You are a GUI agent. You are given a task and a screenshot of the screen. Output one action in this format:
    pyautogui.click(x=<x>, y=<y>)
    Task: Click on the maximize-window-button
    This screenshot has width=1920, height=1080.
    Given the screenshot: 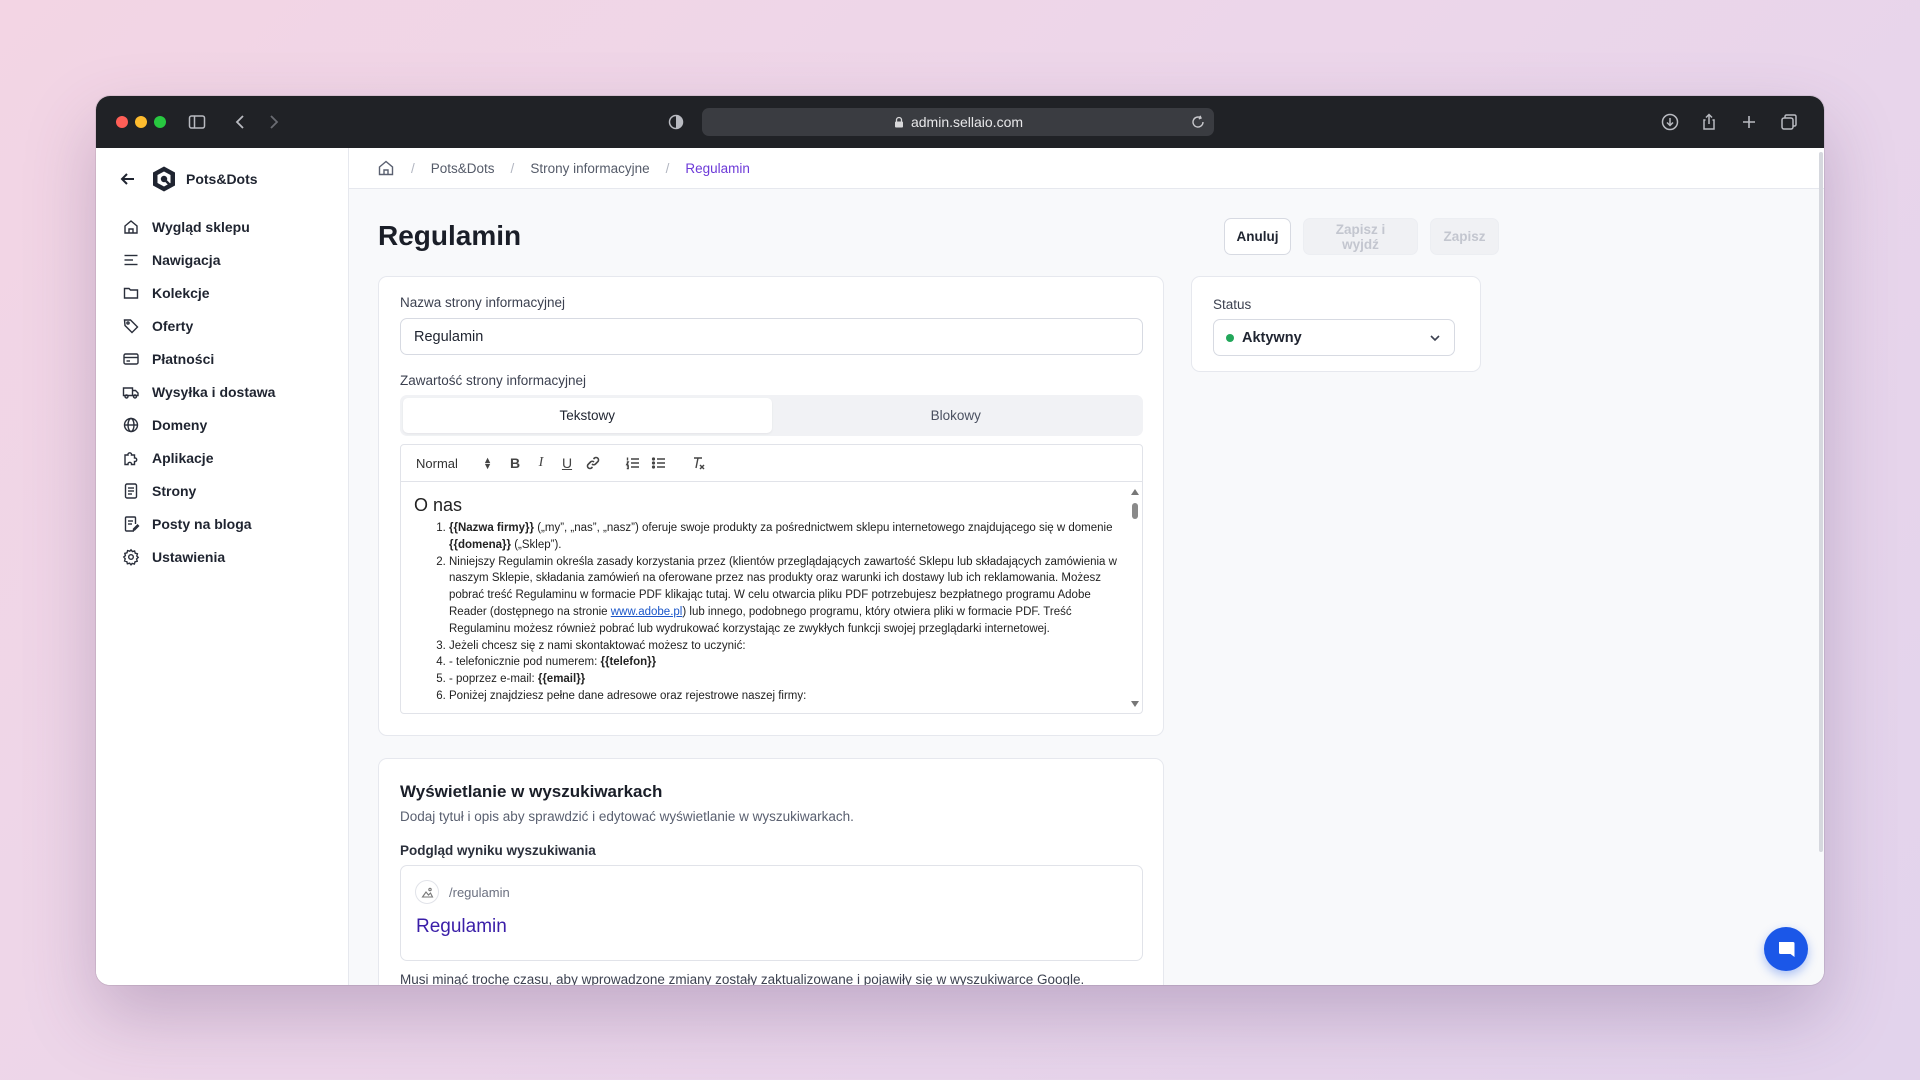 What is the action you would take?
    pyautogui.click(x=160, y=122)
    